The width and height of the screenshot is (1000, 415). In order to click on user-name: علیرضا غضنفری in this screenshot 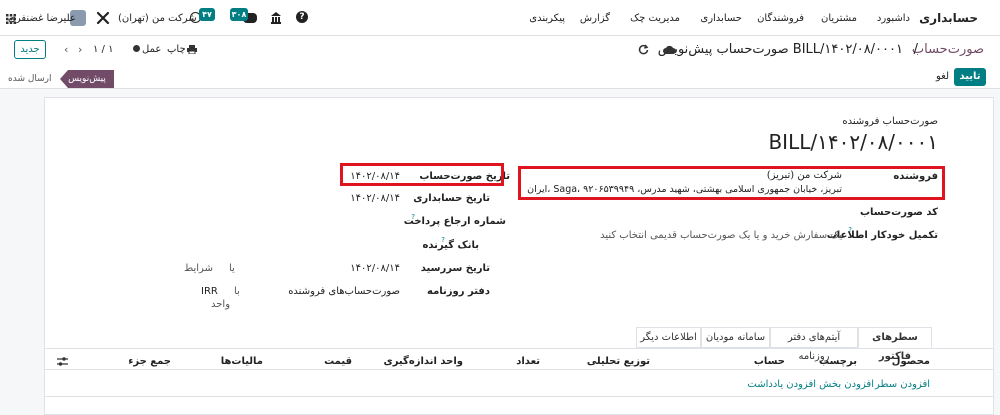, I will do `click(42, 18)`.